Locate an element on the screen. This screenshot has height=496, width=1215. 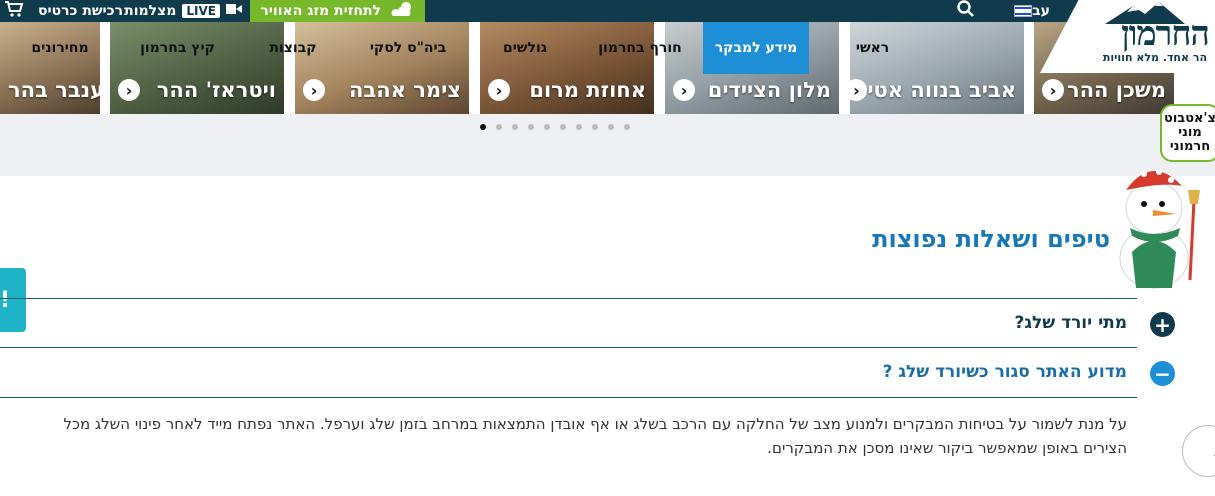
israel-flag-icon is located at coordinates (1023, 11).